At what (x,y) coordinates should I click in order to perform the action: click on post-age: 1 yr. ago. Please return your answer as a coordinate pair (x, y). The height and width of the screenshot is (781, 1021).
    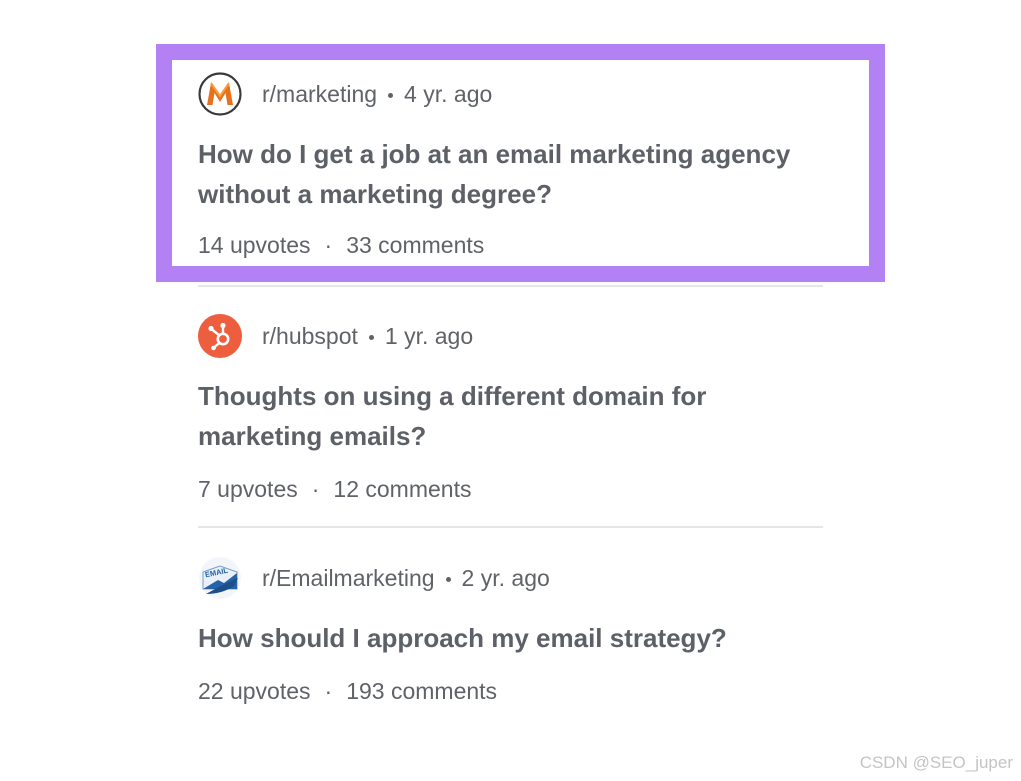
    Looking at the image, I should click on (429, 335).